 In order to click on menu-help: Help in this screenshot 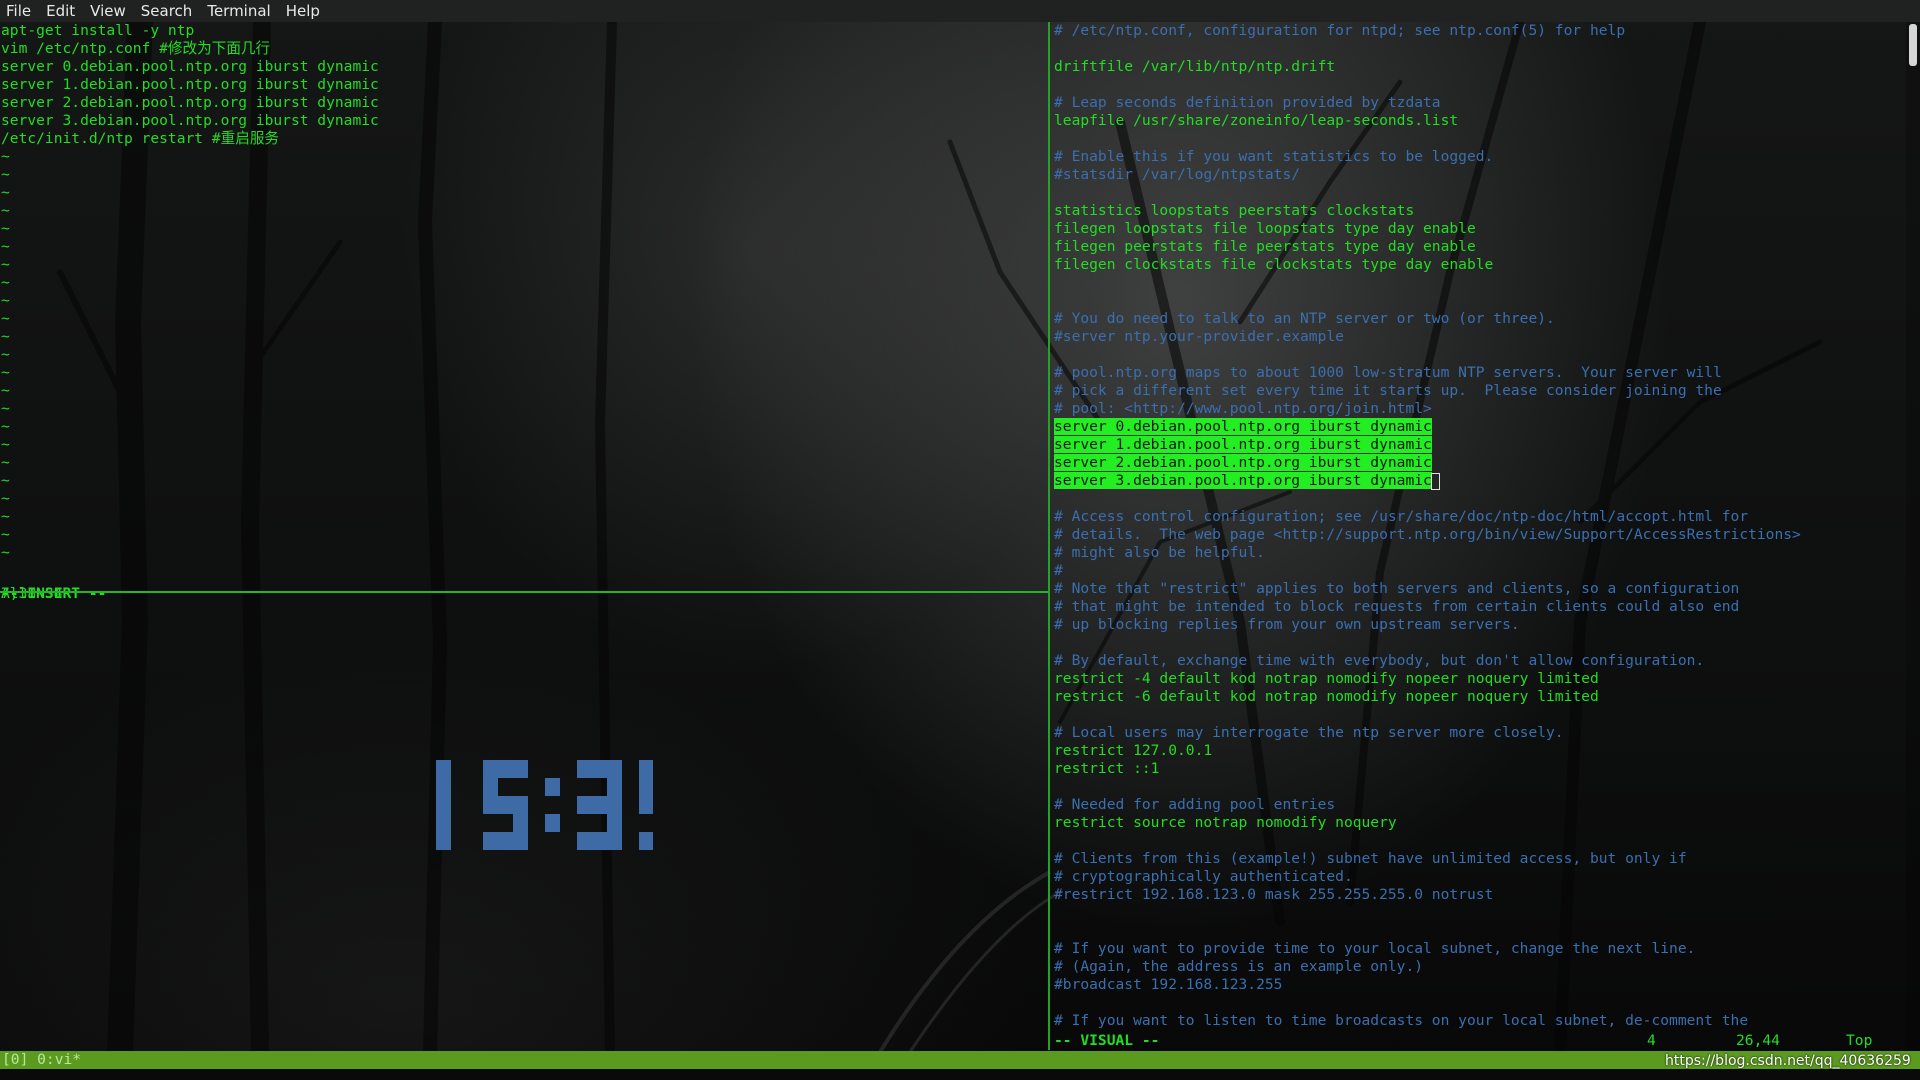, I will do `click(303, 11)`.